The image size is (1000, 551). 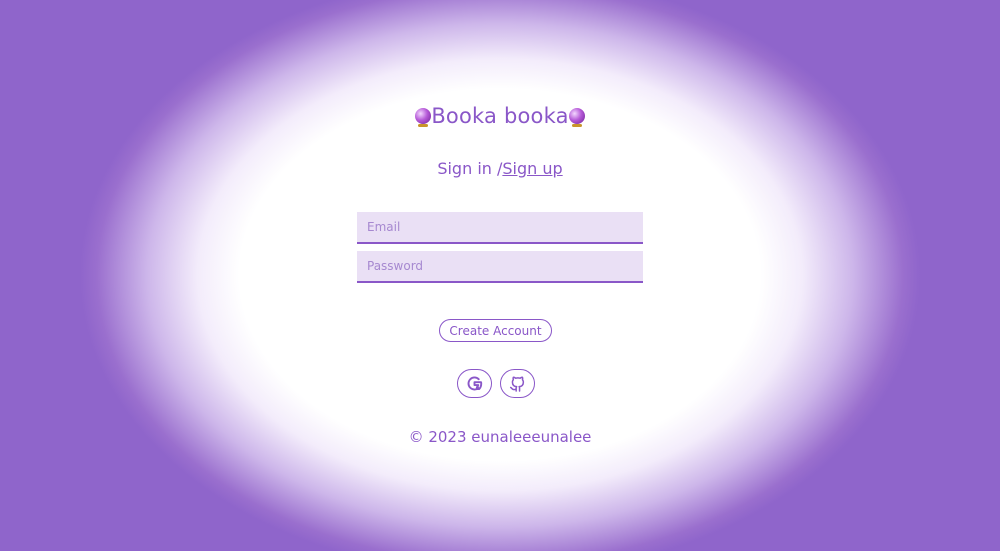 I want to click on github-signin-button, so click(x=517, y=383).